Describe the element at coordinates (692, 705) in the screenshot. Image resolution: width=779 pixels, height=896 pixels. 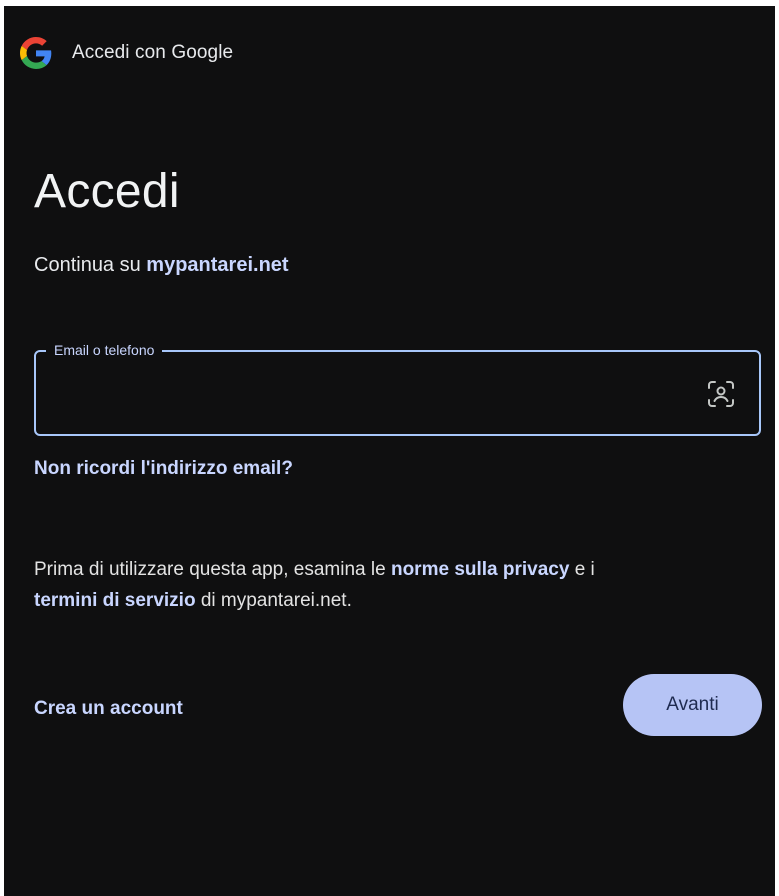
I see `next-button: Avanti` at that location.